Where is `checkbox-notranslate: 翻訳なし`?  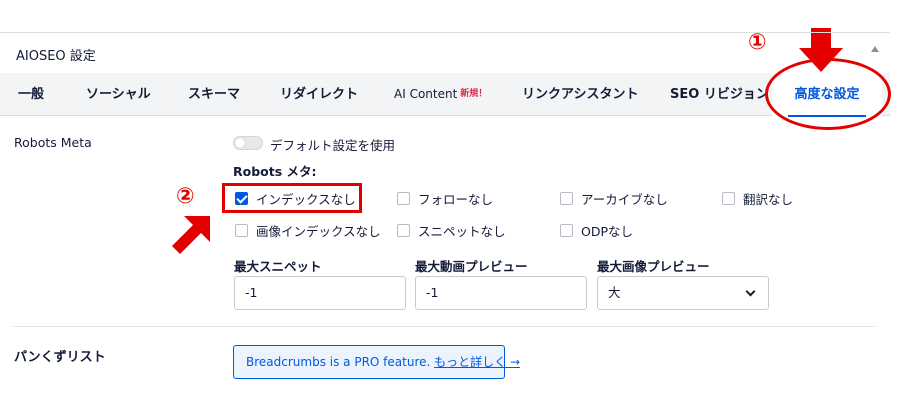 checkbox-notranslate: 翻訳なし is located at coordinates (757, 198).